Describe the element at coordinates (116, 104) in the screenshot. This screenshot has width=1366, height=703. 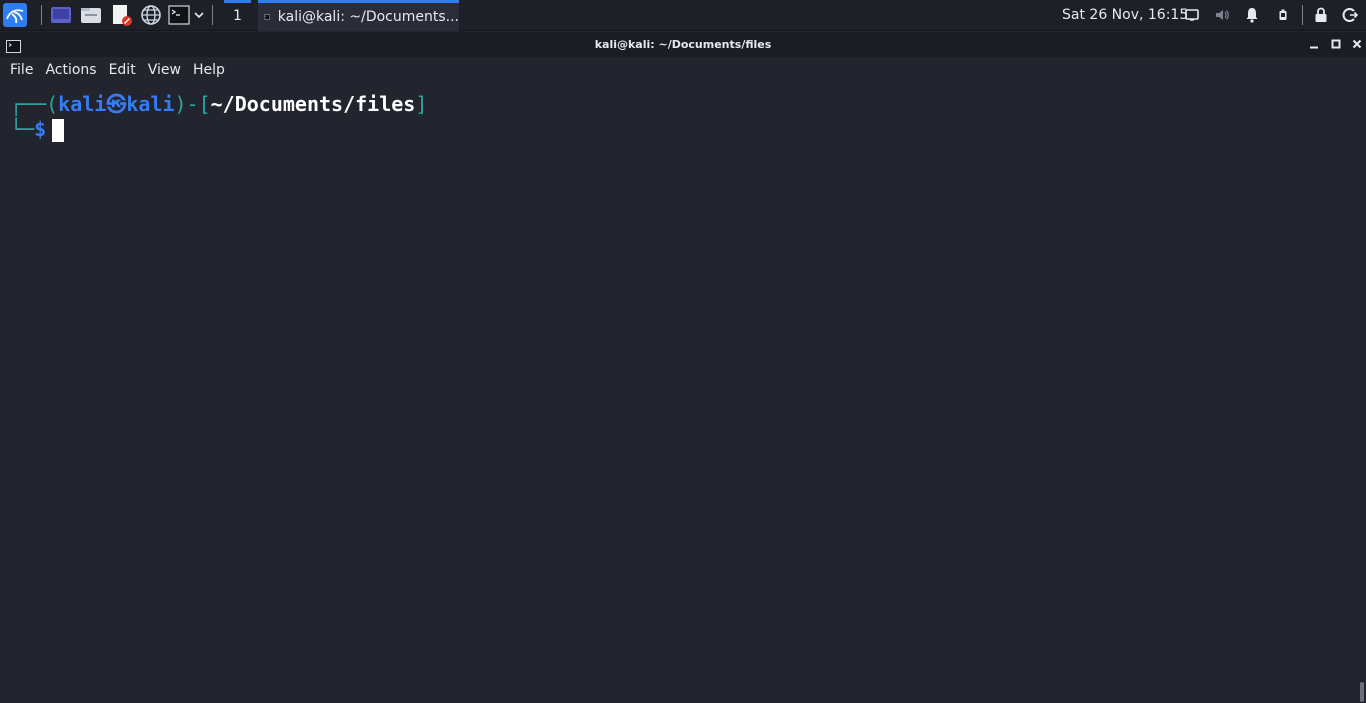
I see `prompt-at-symbol: ㉿` at that location.